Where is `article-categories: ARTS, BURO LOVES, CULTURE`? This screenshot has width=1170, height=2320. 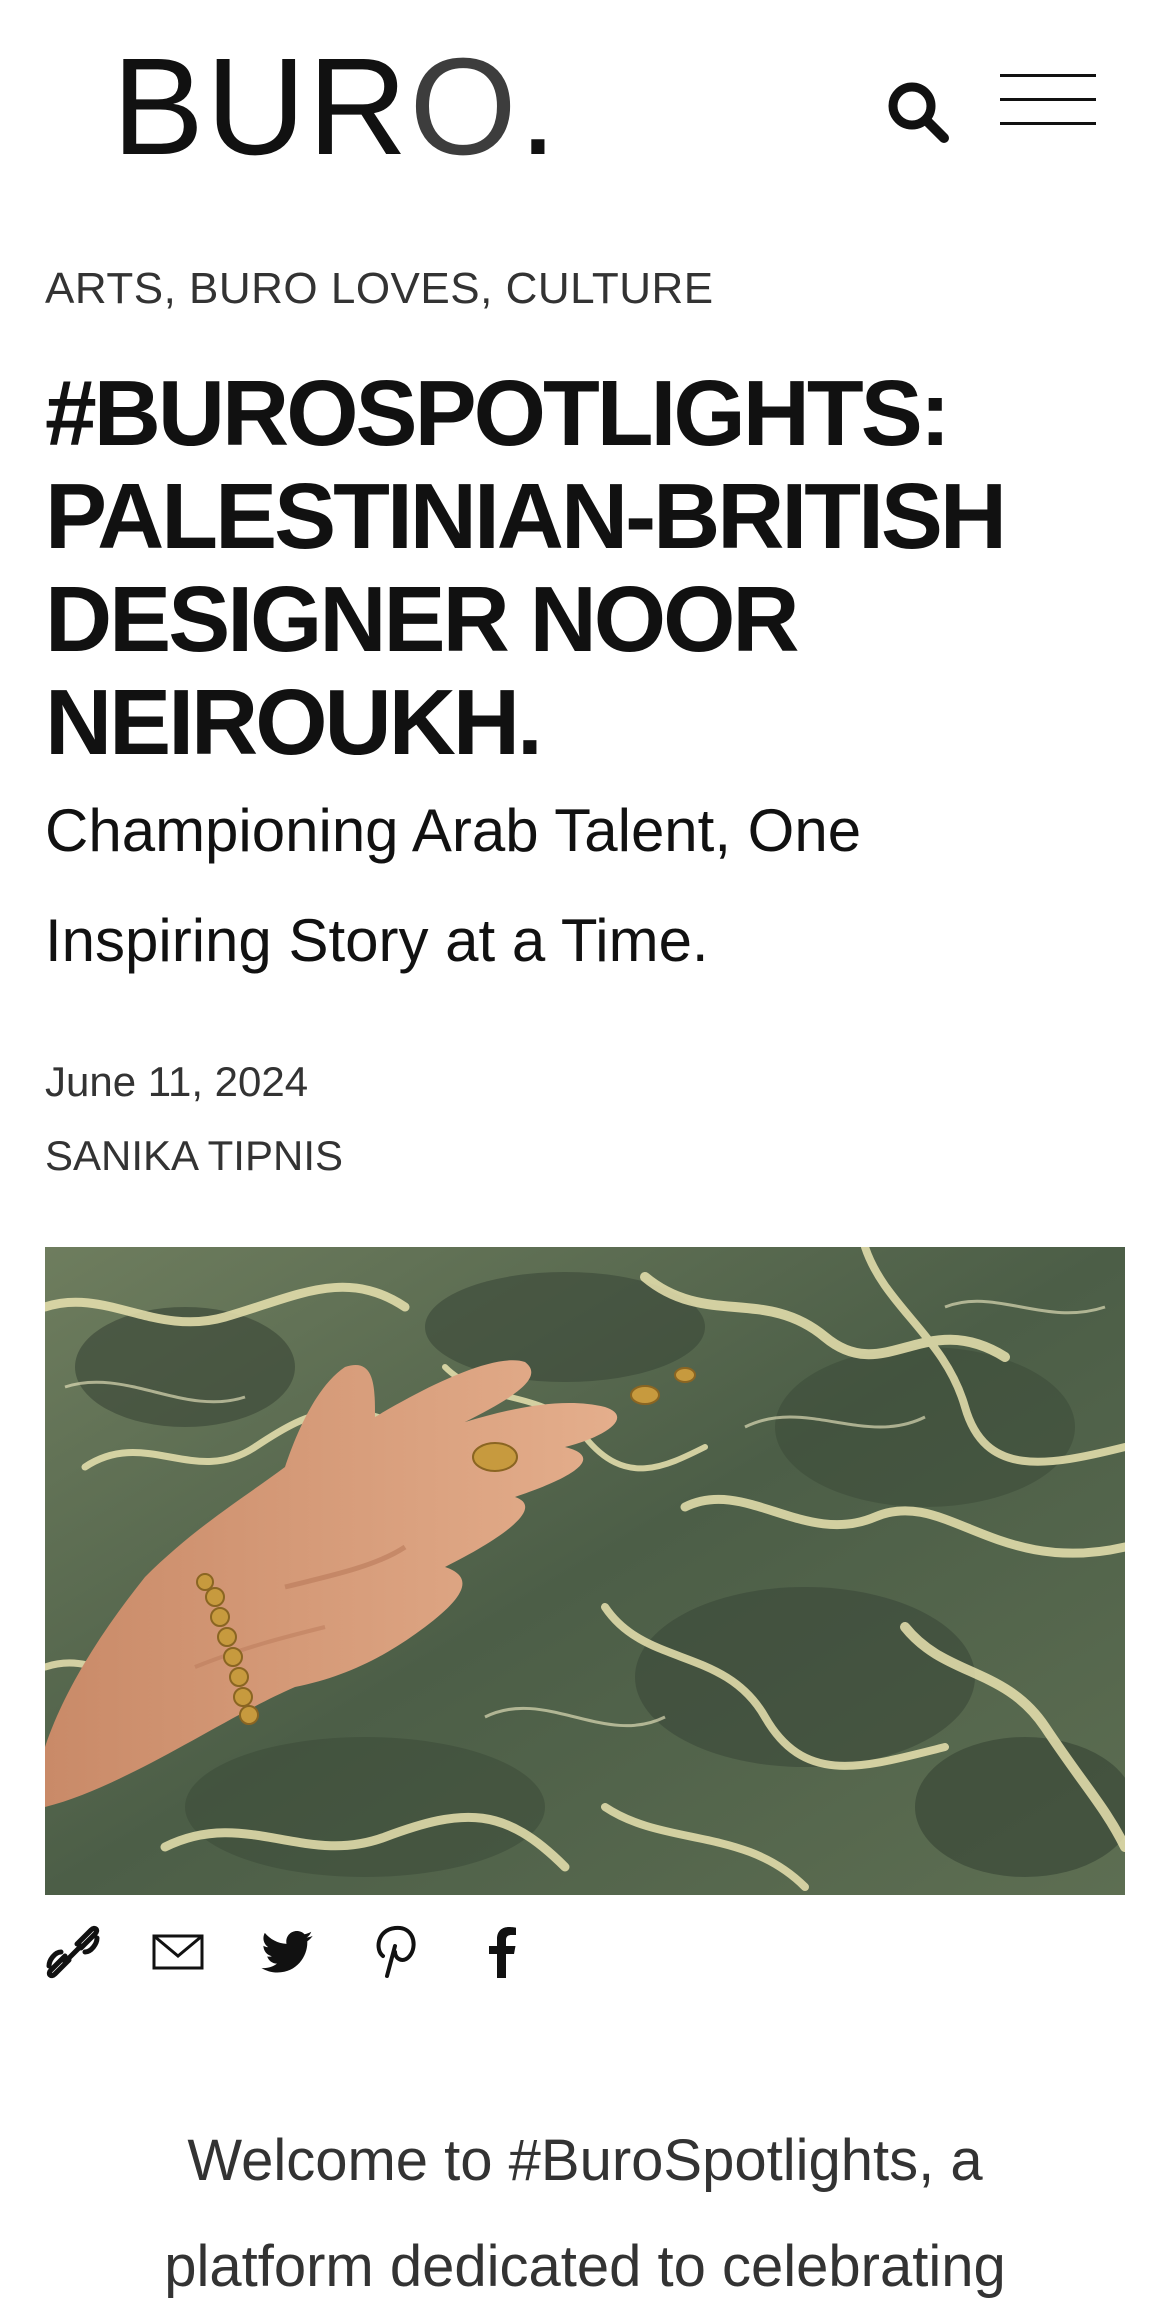 article-categories: ARTS, BURO LOVES, CULTURE is located at coordinates (379, 289).